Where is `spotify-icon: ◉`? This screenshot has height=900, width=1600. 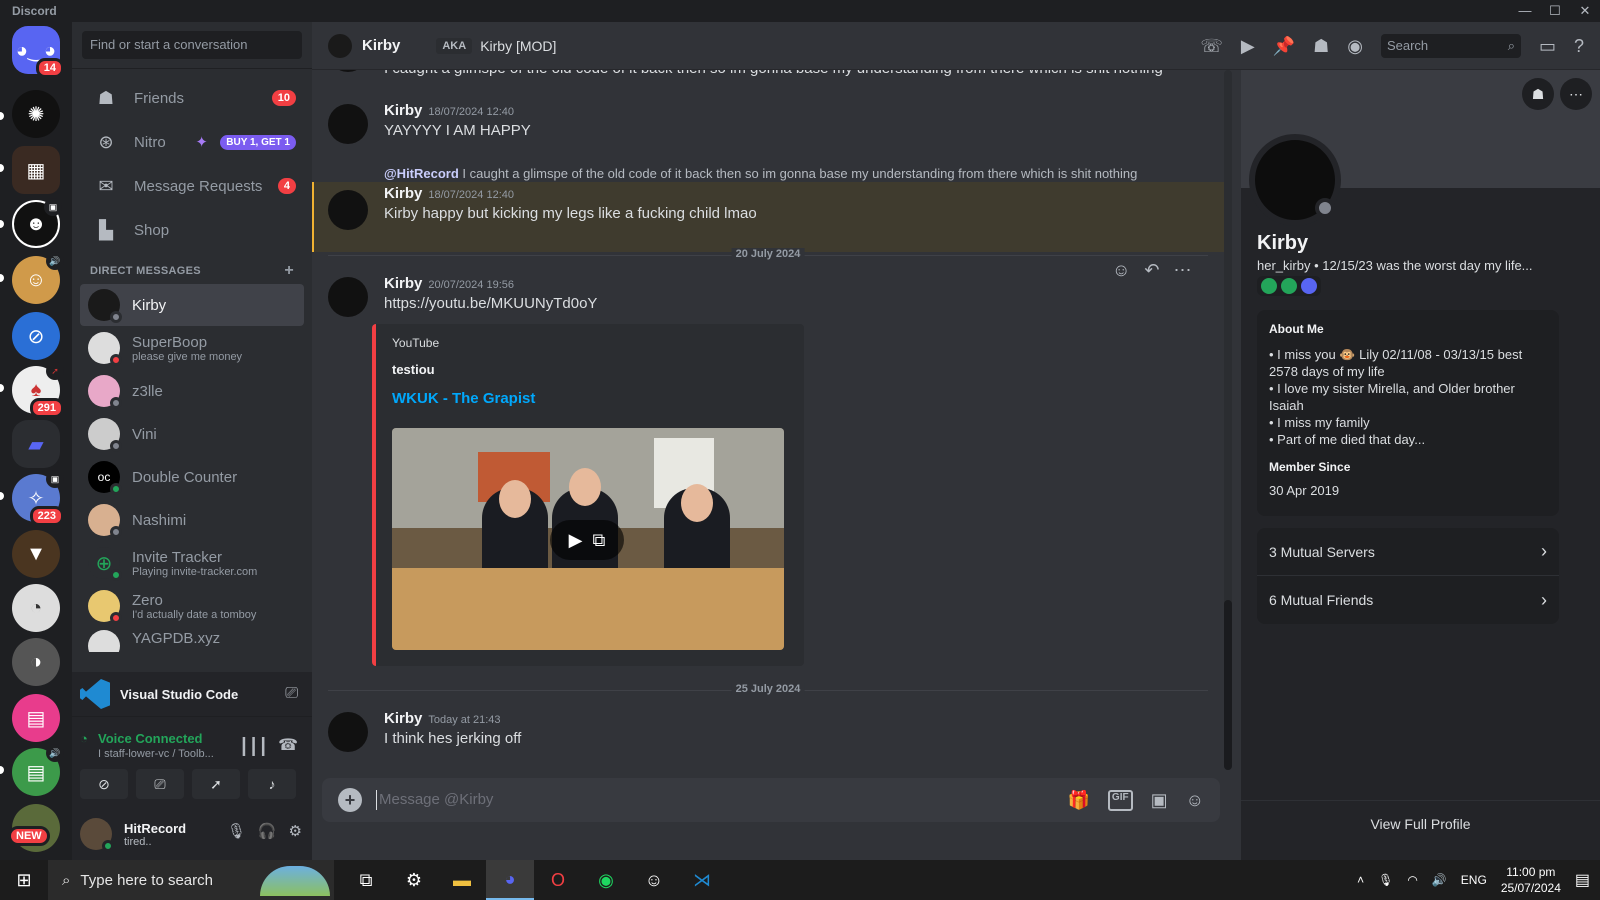 spotify-icon: ◉ is located at coordinates (606, 880).